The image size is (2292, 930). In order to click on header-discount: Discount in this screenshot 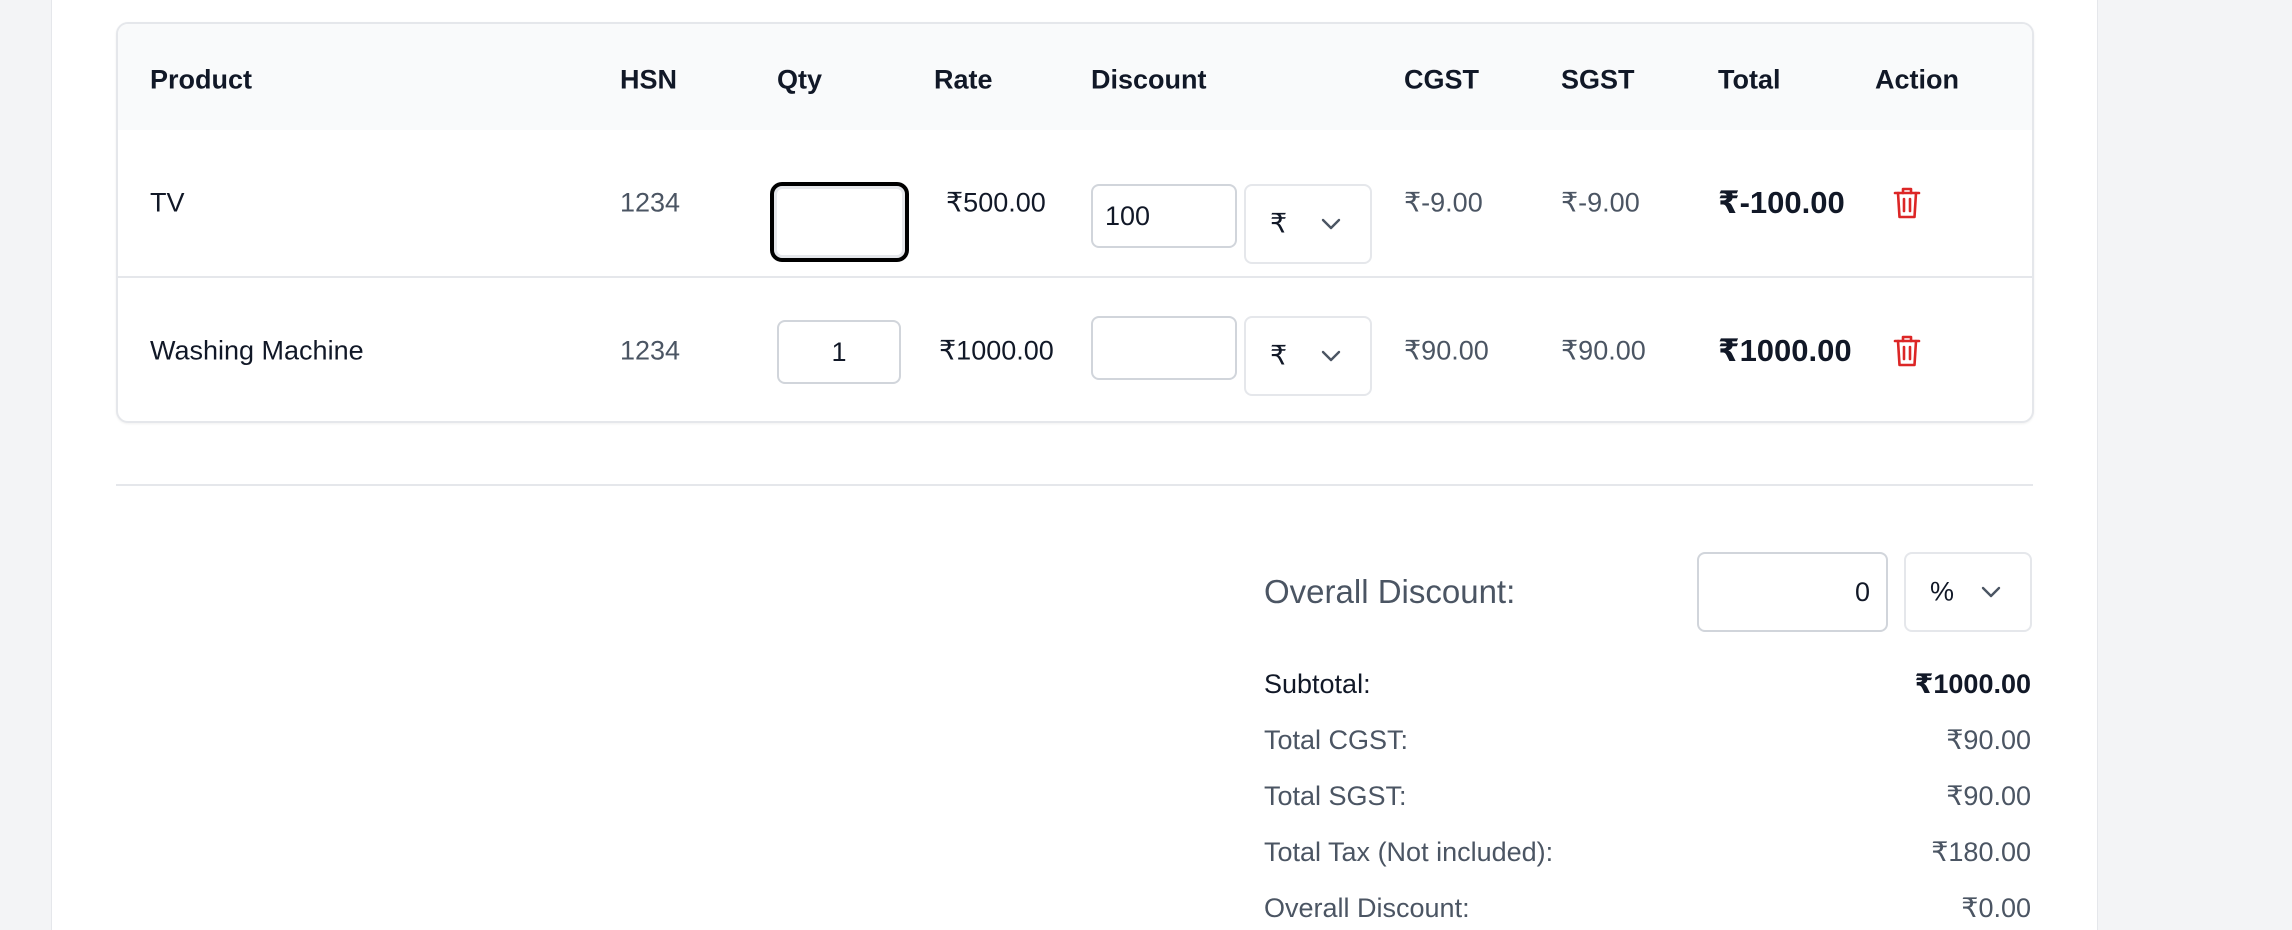, I will do `click(1149, 79)`.